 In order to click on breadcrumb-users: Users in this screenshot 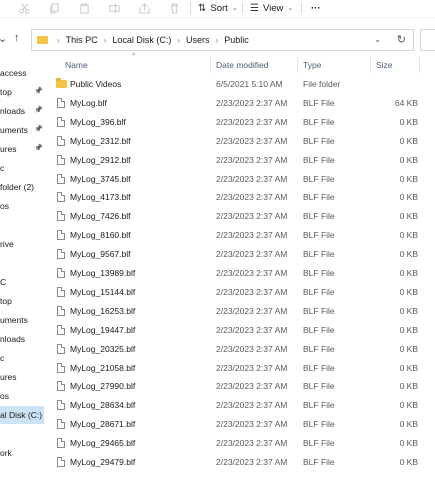, I will do `click(198, 40)`.